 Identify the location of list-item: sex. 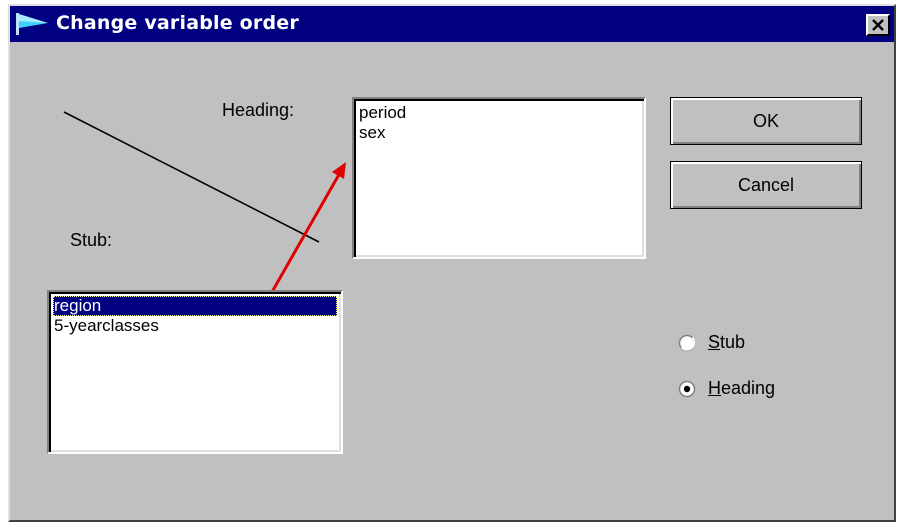
(499, 133).